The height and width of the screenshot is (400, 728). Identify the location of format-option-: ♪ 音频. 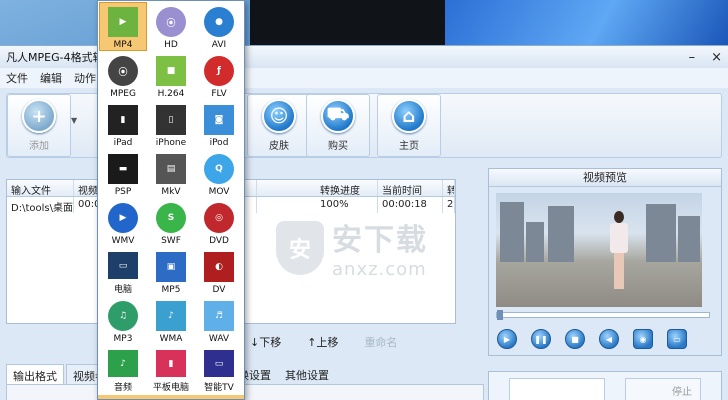
(123, 369).